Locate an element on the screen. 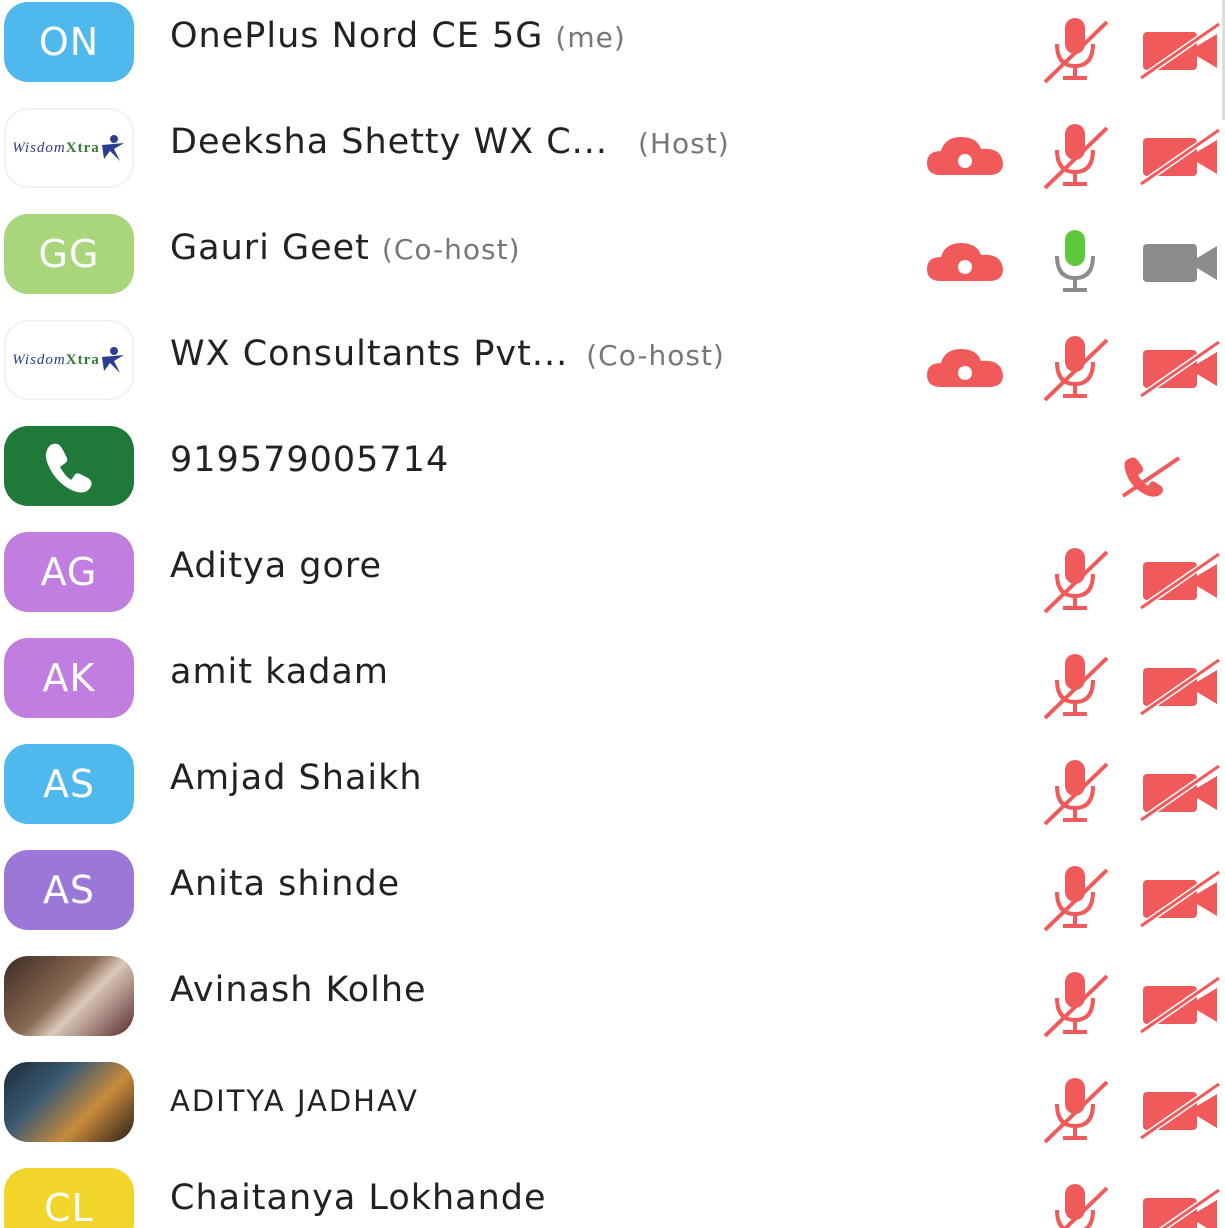 The width and height of the screenshot is (1225, 1228). avatar: CL is located at coordinates (69, 1198).